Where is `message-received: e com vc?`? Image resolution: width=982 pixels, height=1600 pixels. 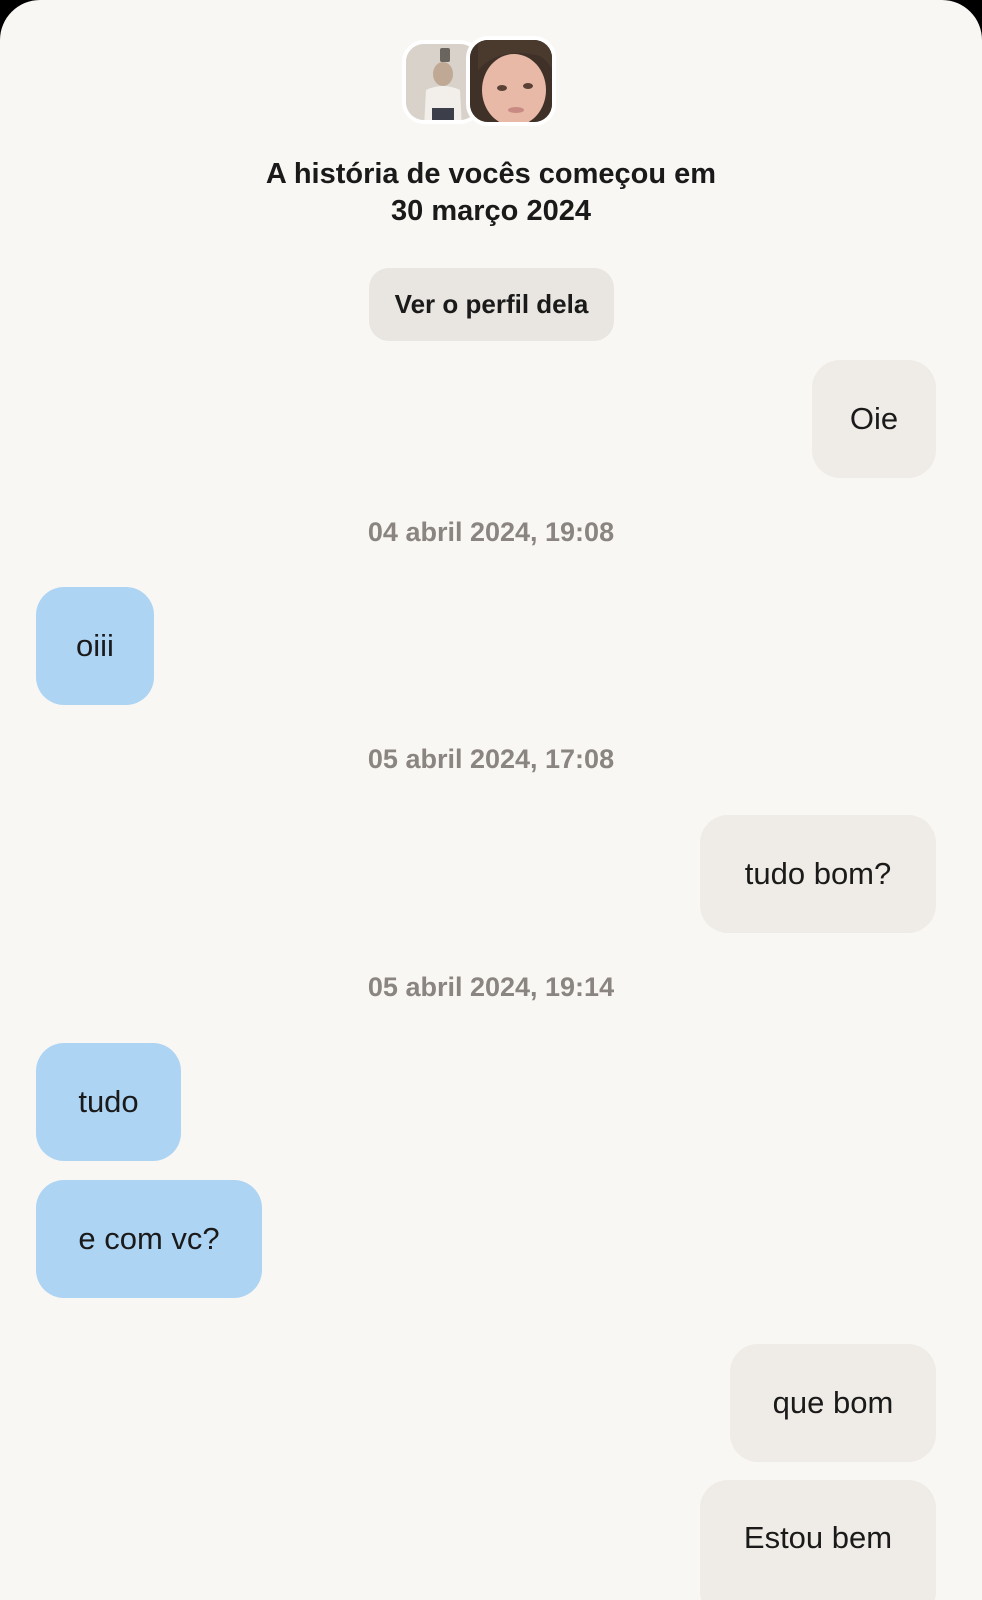
message-received: e com vc? is located at coordinates (149, 1239).